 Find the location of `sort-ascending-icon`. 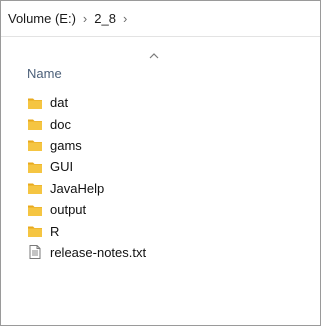

sort-ascending-icon is located at coordinates (154, 56).